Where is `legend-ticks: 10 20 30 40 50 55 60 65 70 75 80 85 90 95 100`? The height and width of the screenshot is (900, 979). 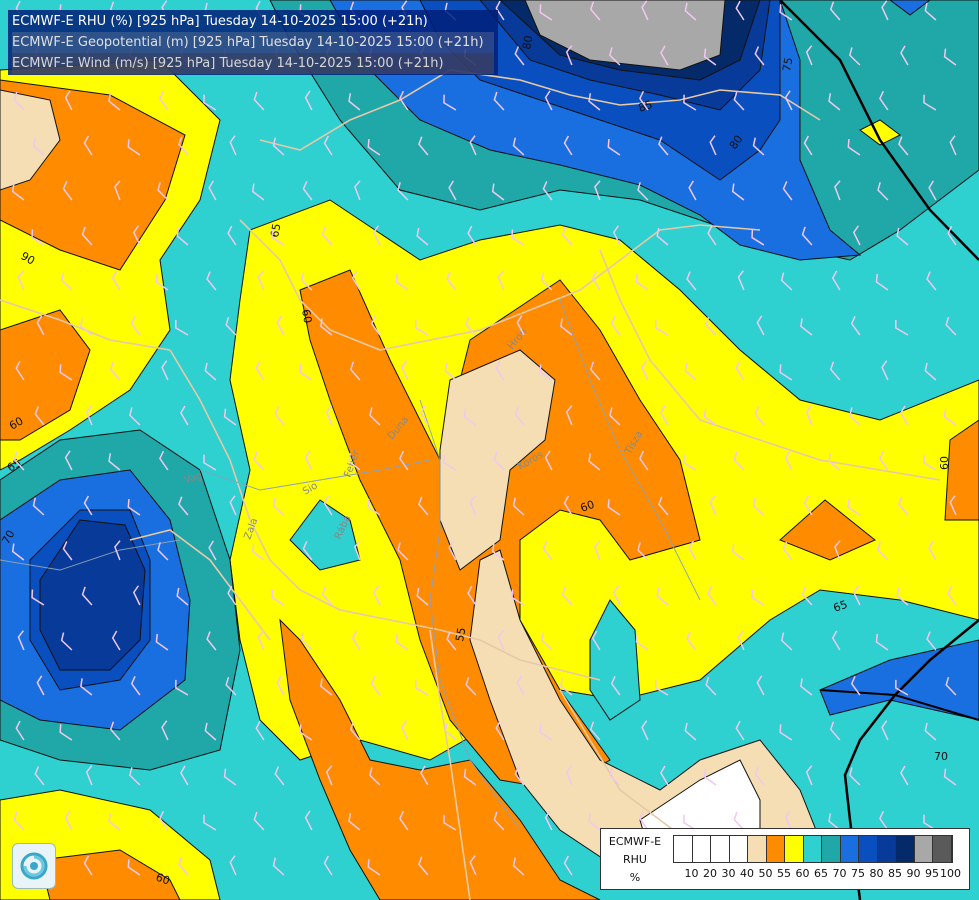
legend-ticks: 10 20 30 40 50 55 60 65 70 75 80 85 90 95 100 is located at coordinates (821, 874).